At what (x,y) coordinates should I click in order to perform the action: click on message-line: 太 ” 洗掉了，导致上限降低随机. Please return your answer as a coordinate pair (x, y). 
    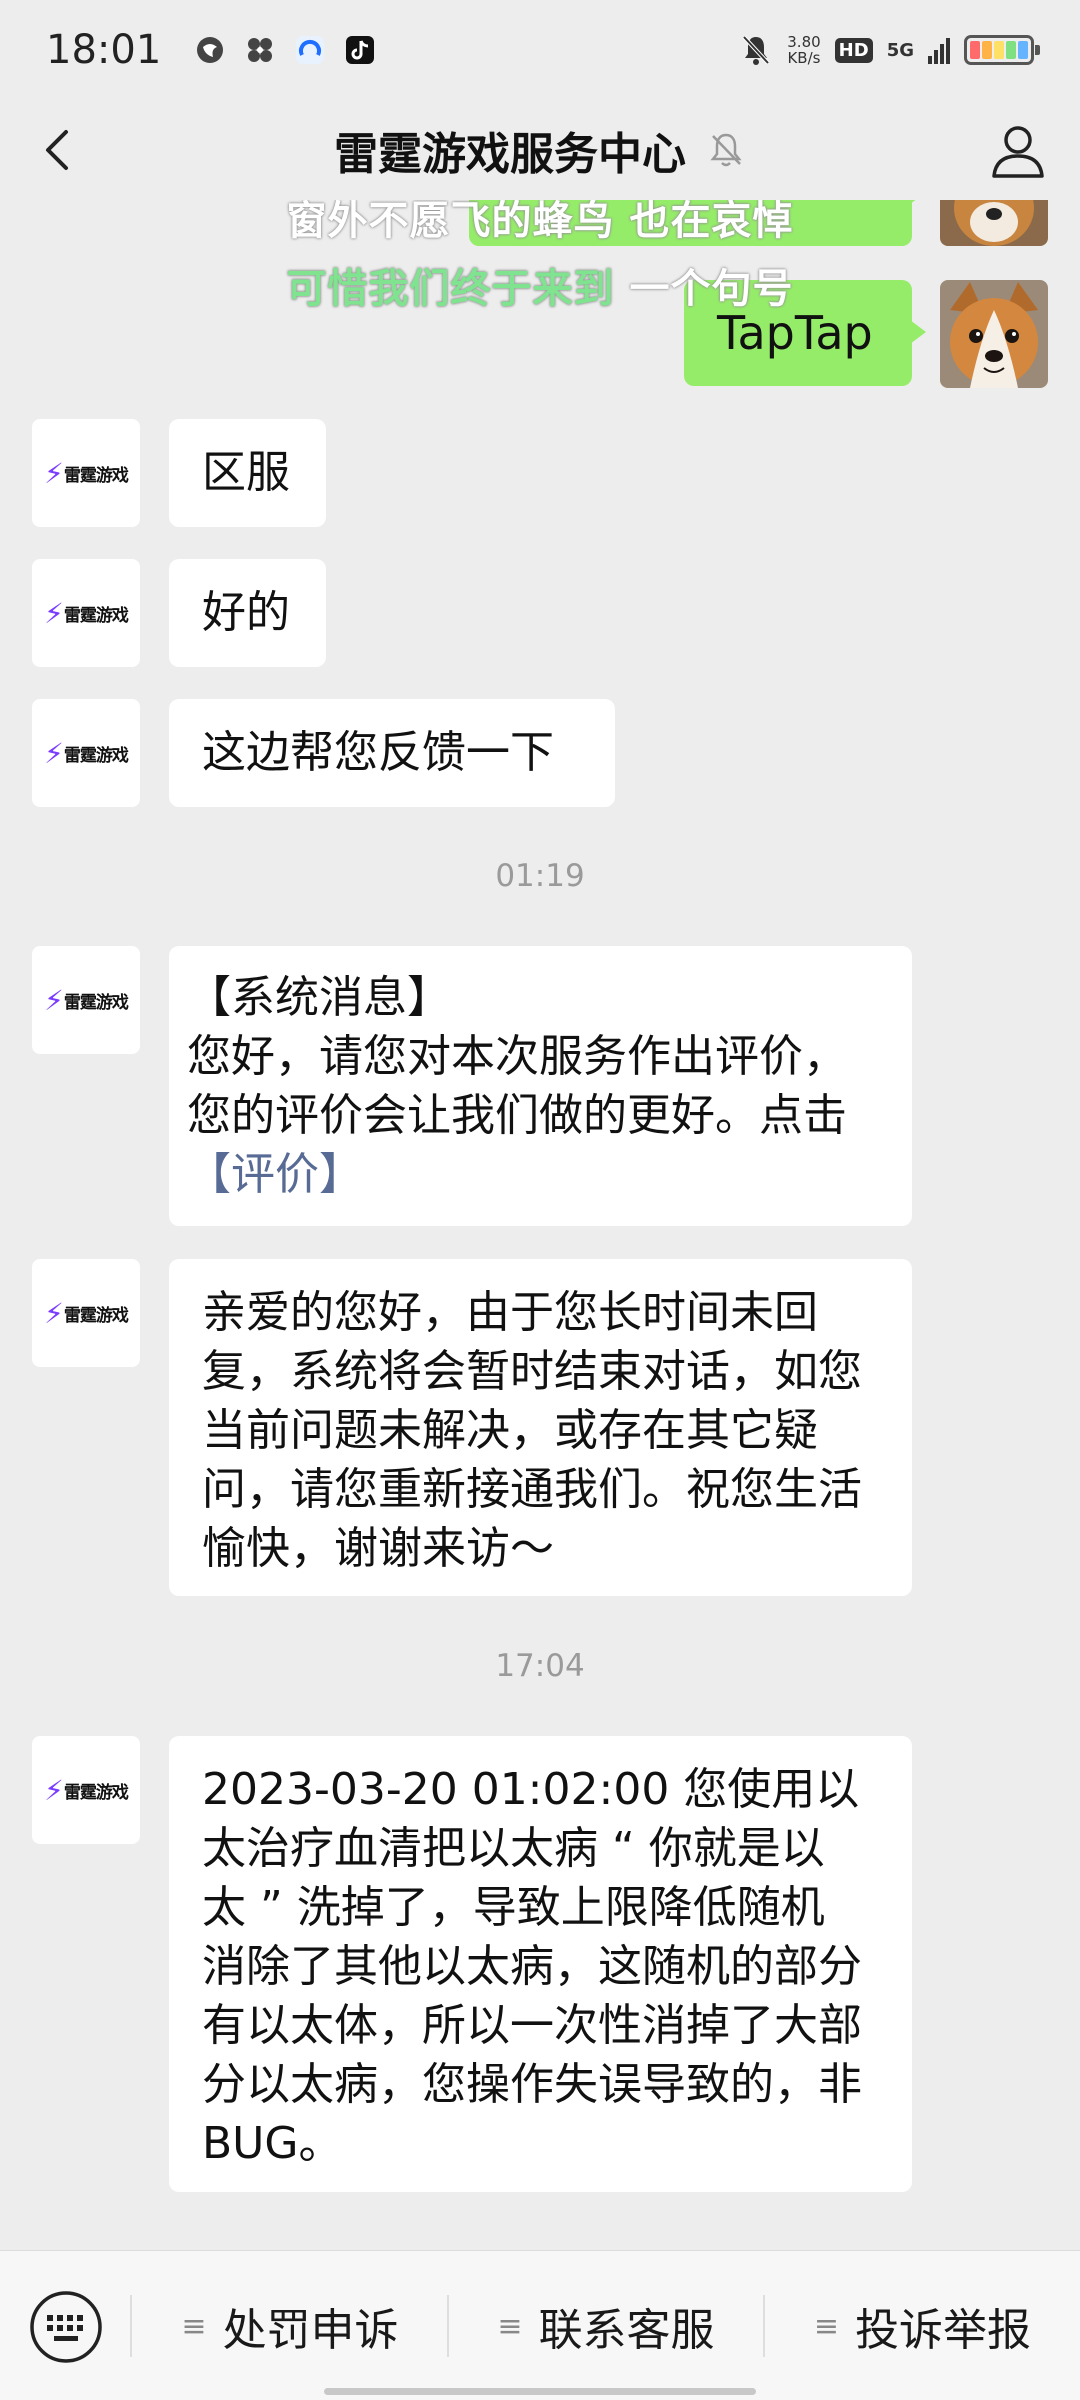
    Looking at the image, I should click on (513, 1907).